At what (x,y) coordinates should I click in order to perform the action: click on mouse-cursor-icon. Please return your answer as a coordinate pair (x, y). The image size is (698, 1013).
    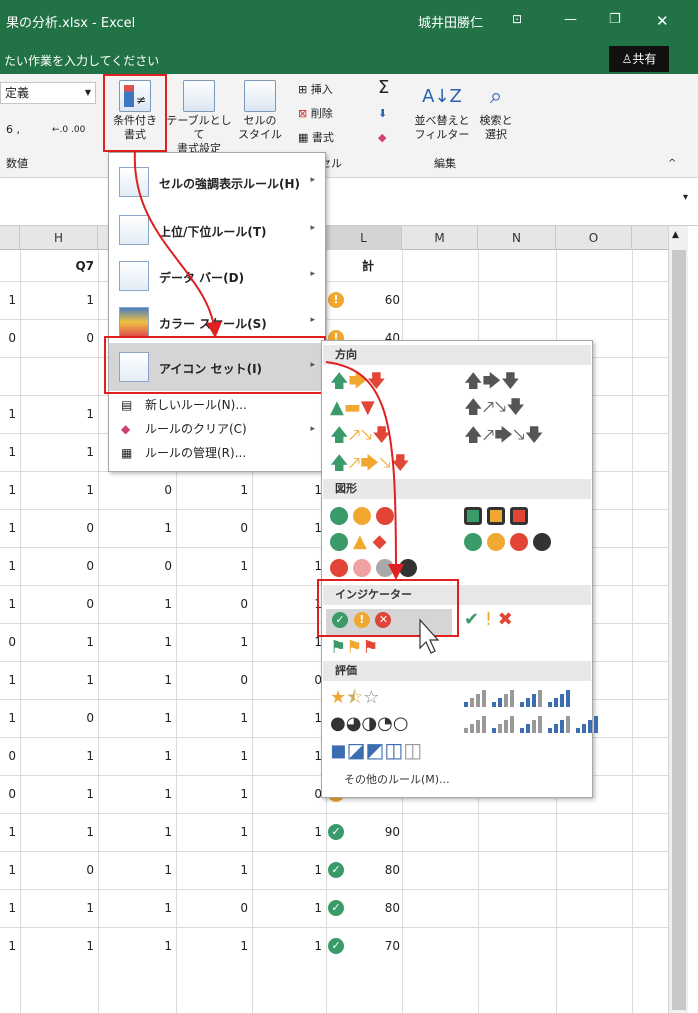
    Looking at the image, I should click on (429, 636).